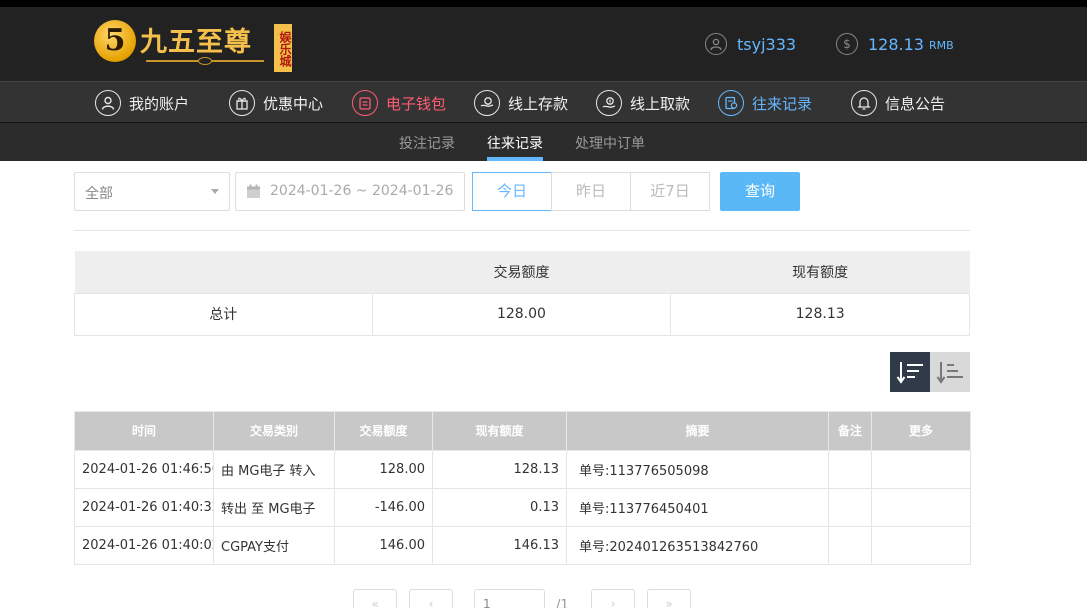  I want to click on main-nav: 我的账户 优惠中心 电子钱包 线上存款 线上取款 往来记录 信息公告, so click(543, 102).